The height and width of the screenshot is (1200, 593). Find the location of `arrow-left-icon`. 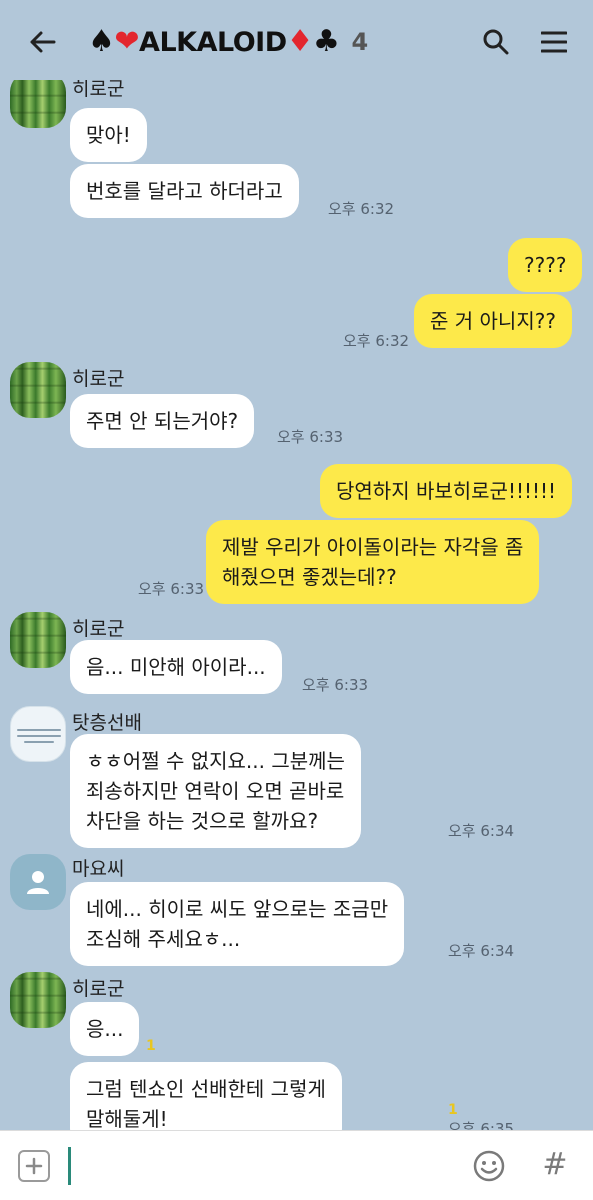

arrow-left-icon is located at coordinates (43, 42).